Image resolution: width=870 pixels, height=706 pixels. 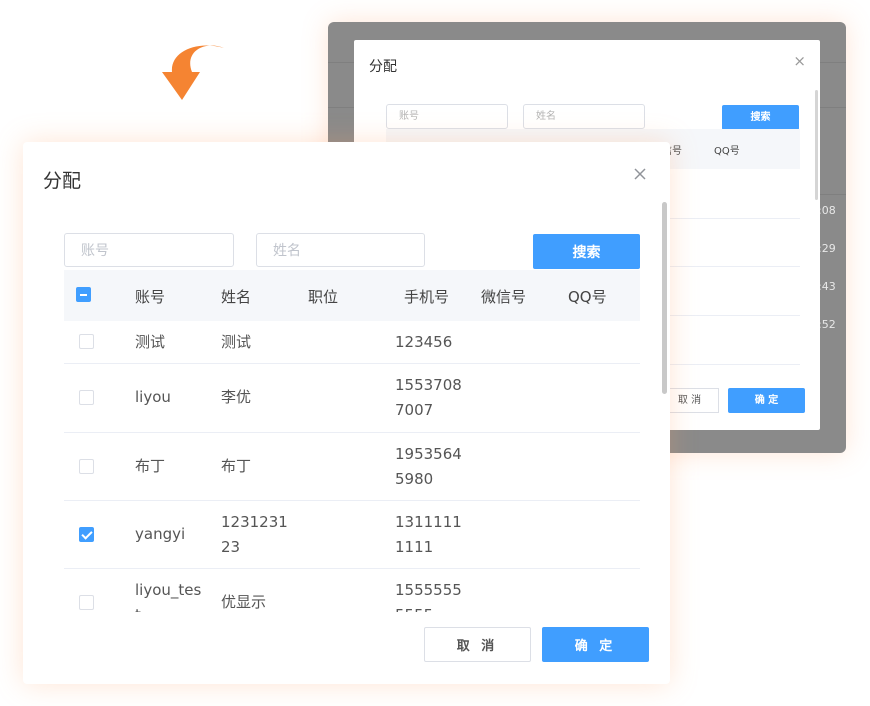 What do you see at coordinates (827, 248) in the screenshot?
I see `bg-time: :29` at bounding box center [827, 248].